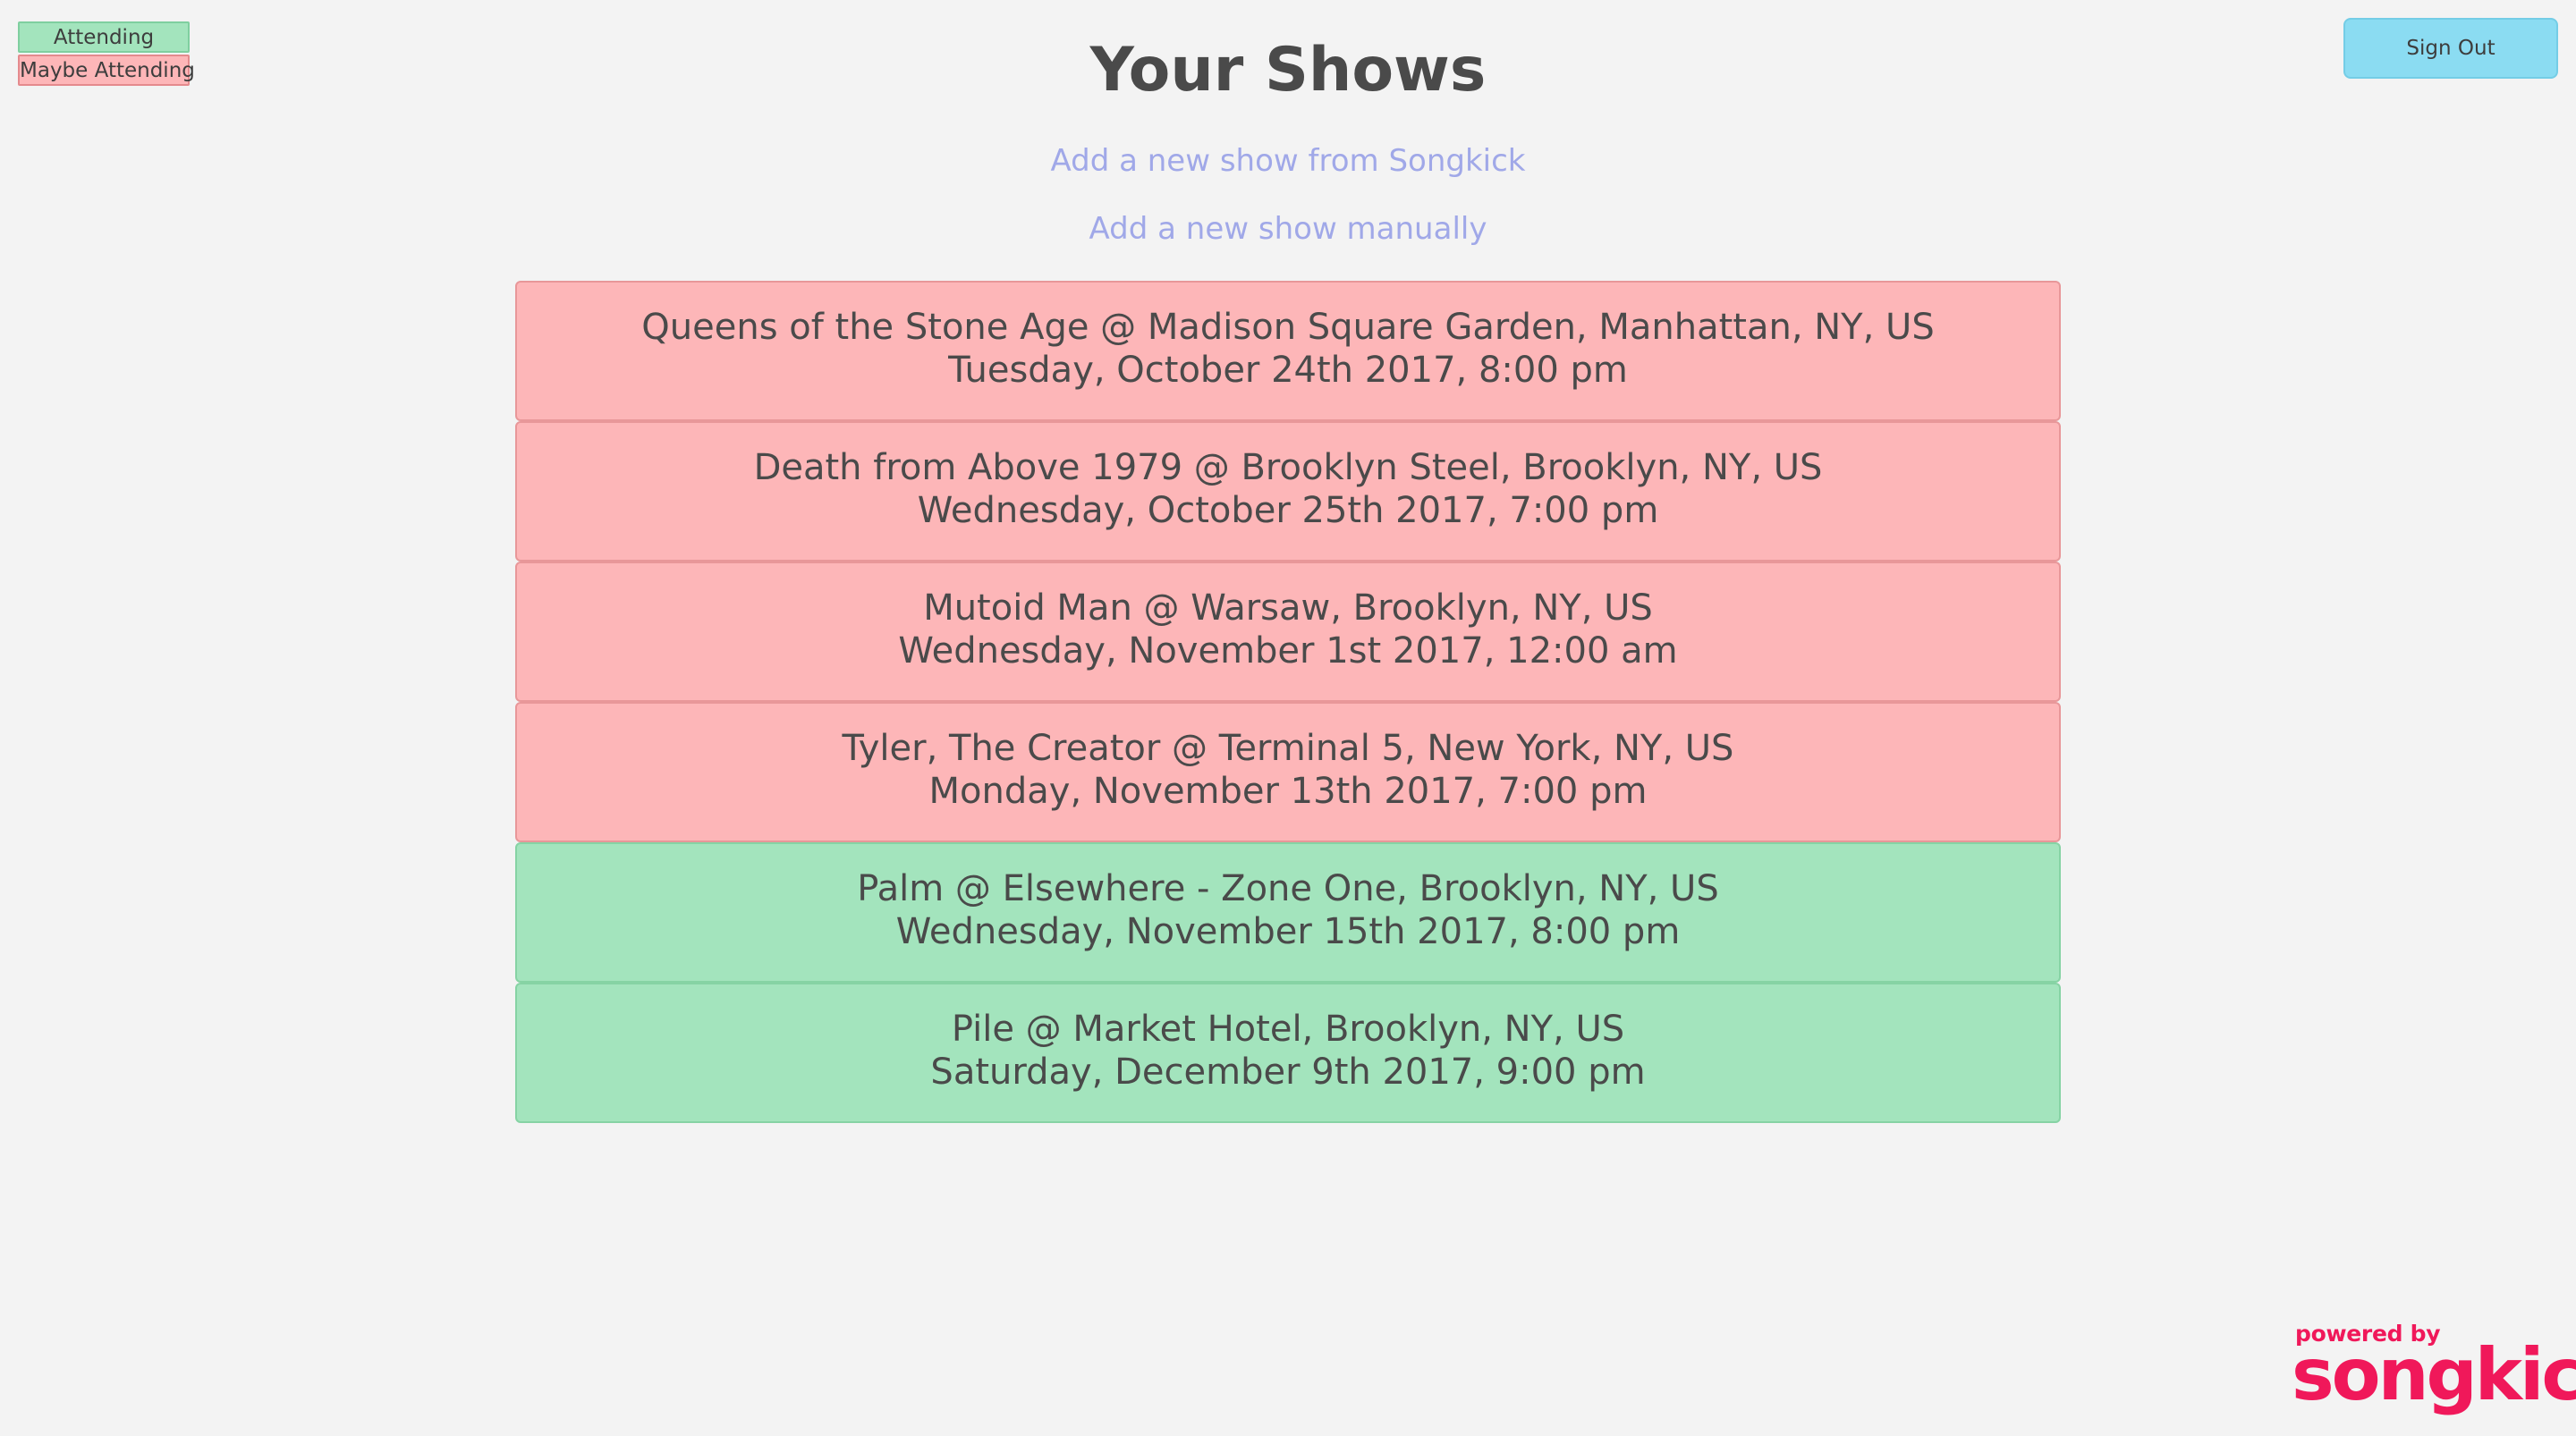 The width and height of the screenshot is (2576, 1436). Describe the element at coordinates (1288, 608) in the screenshot. I see `show-title: Mutoid Man @ Warsaw, Brooklyn, NY, US` at that location.